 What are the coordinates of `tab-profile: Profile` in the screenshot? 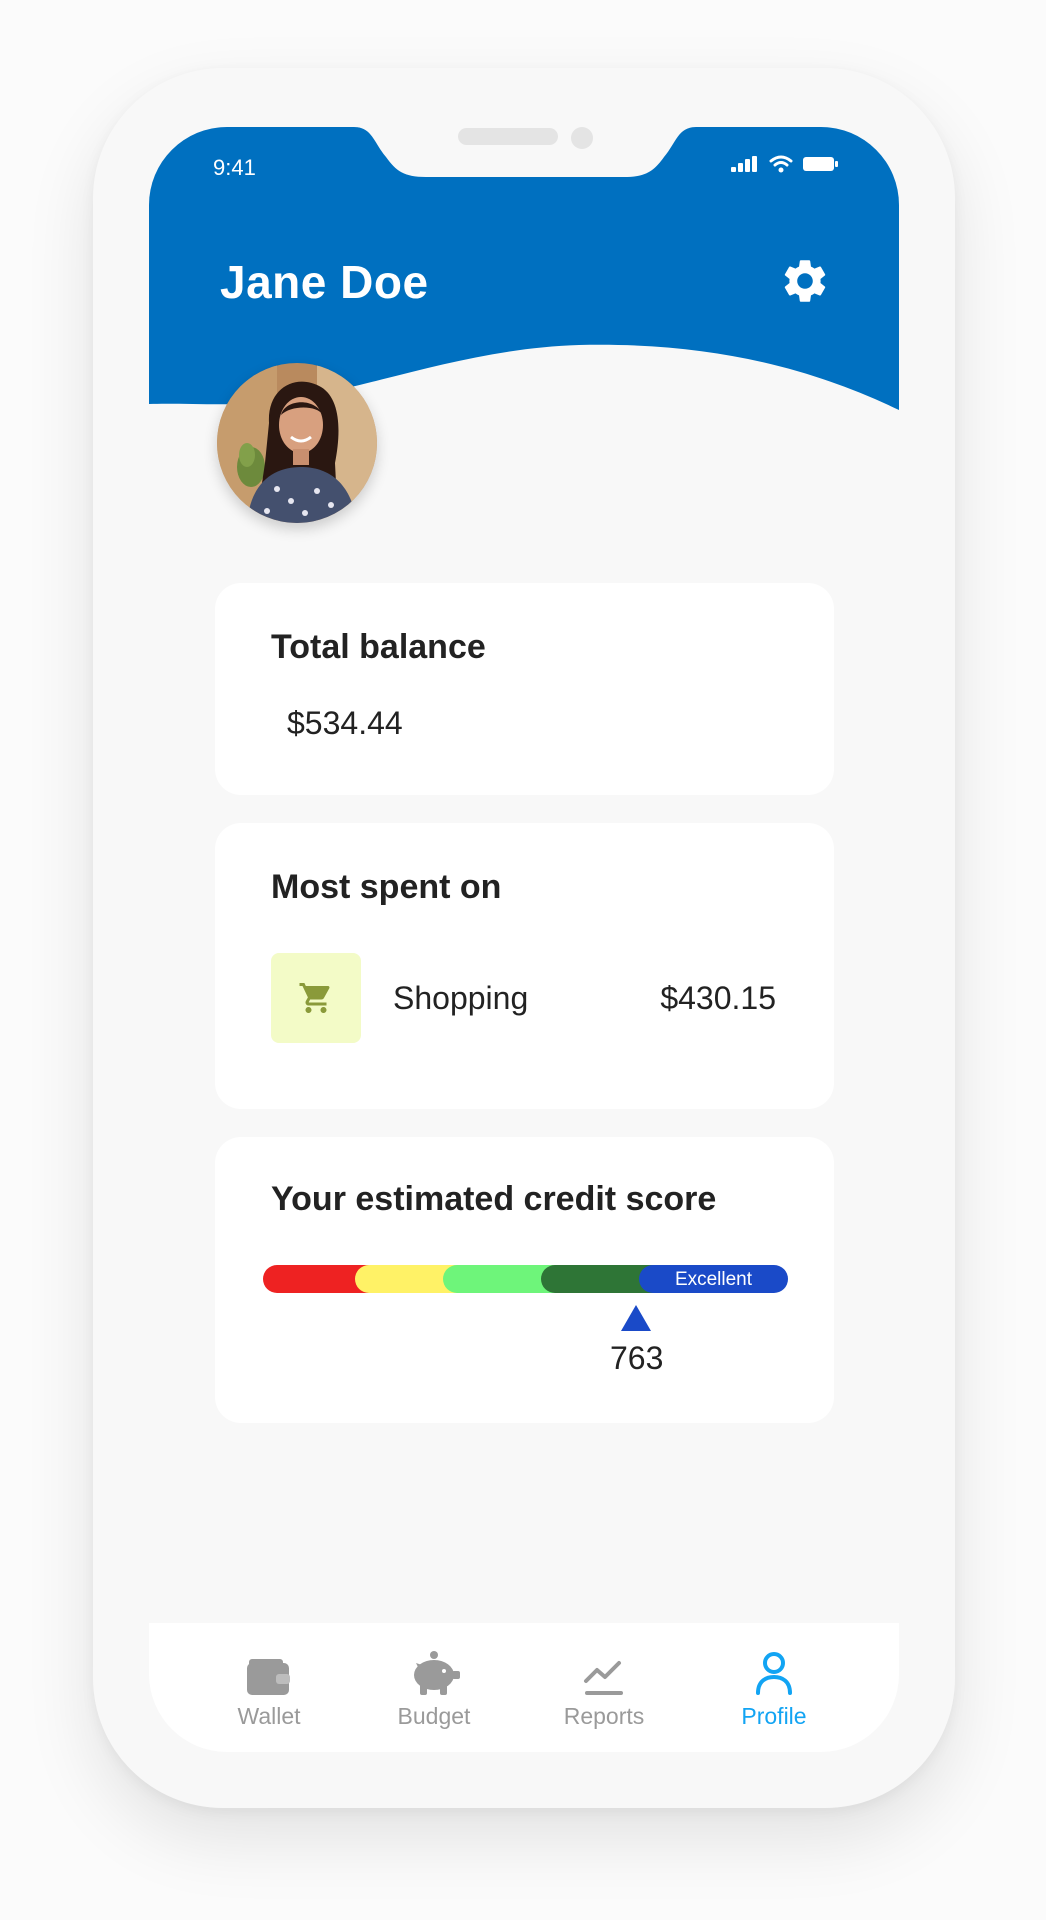 It's located at (774, 1686).